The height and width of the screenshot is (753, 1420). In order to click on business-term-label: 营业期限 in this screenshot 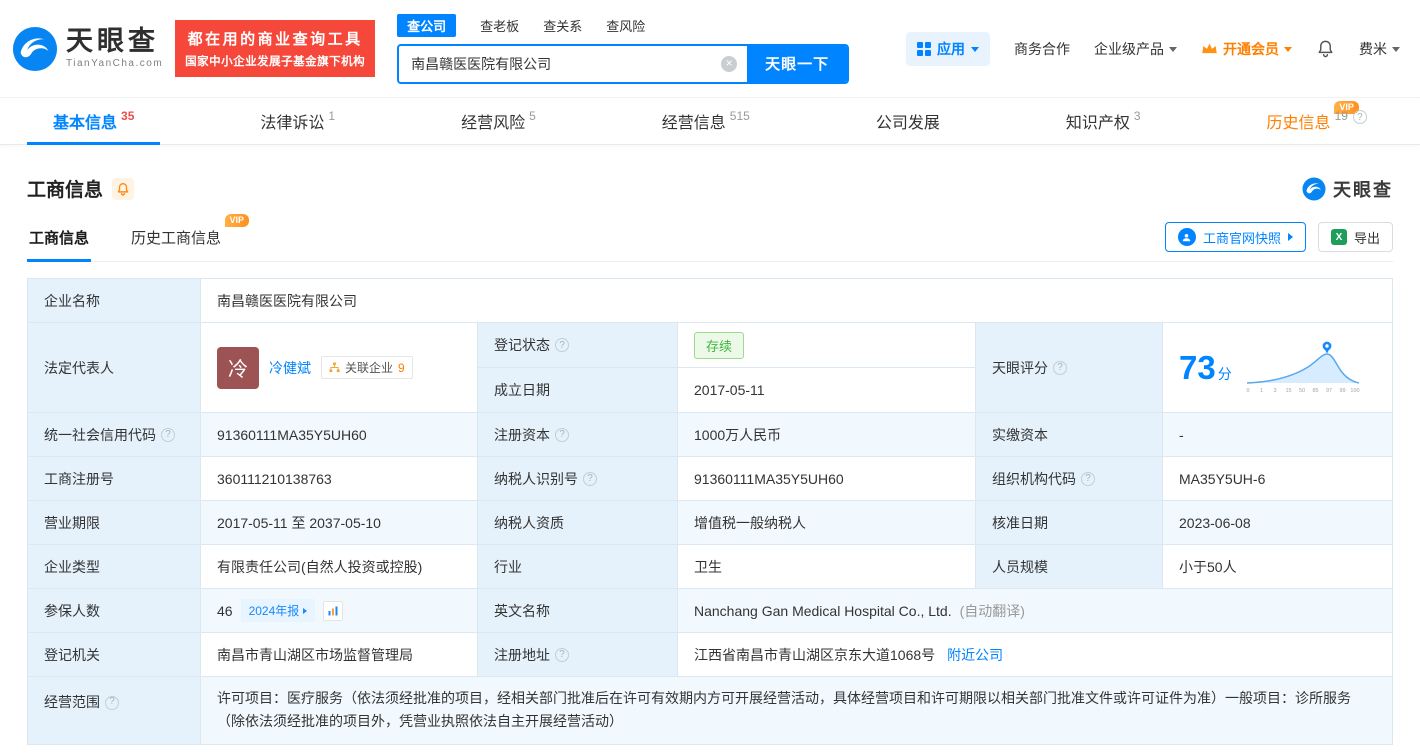, I will do `click(114, 522)`.